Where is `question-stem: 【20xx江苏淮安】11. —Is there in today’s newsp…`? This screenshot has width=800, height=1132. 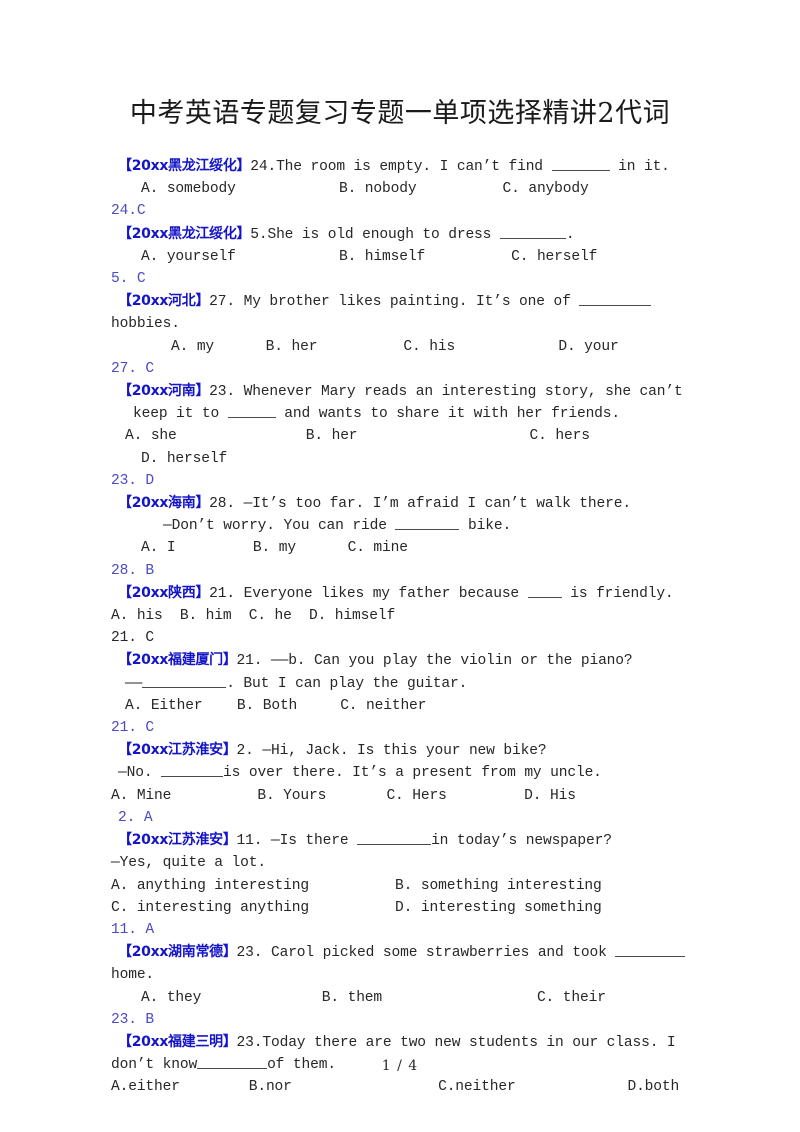 question-stem: 【20xx江苏淮安】11. —Is there in today’s newsp… is located at coordinates (400, 840).